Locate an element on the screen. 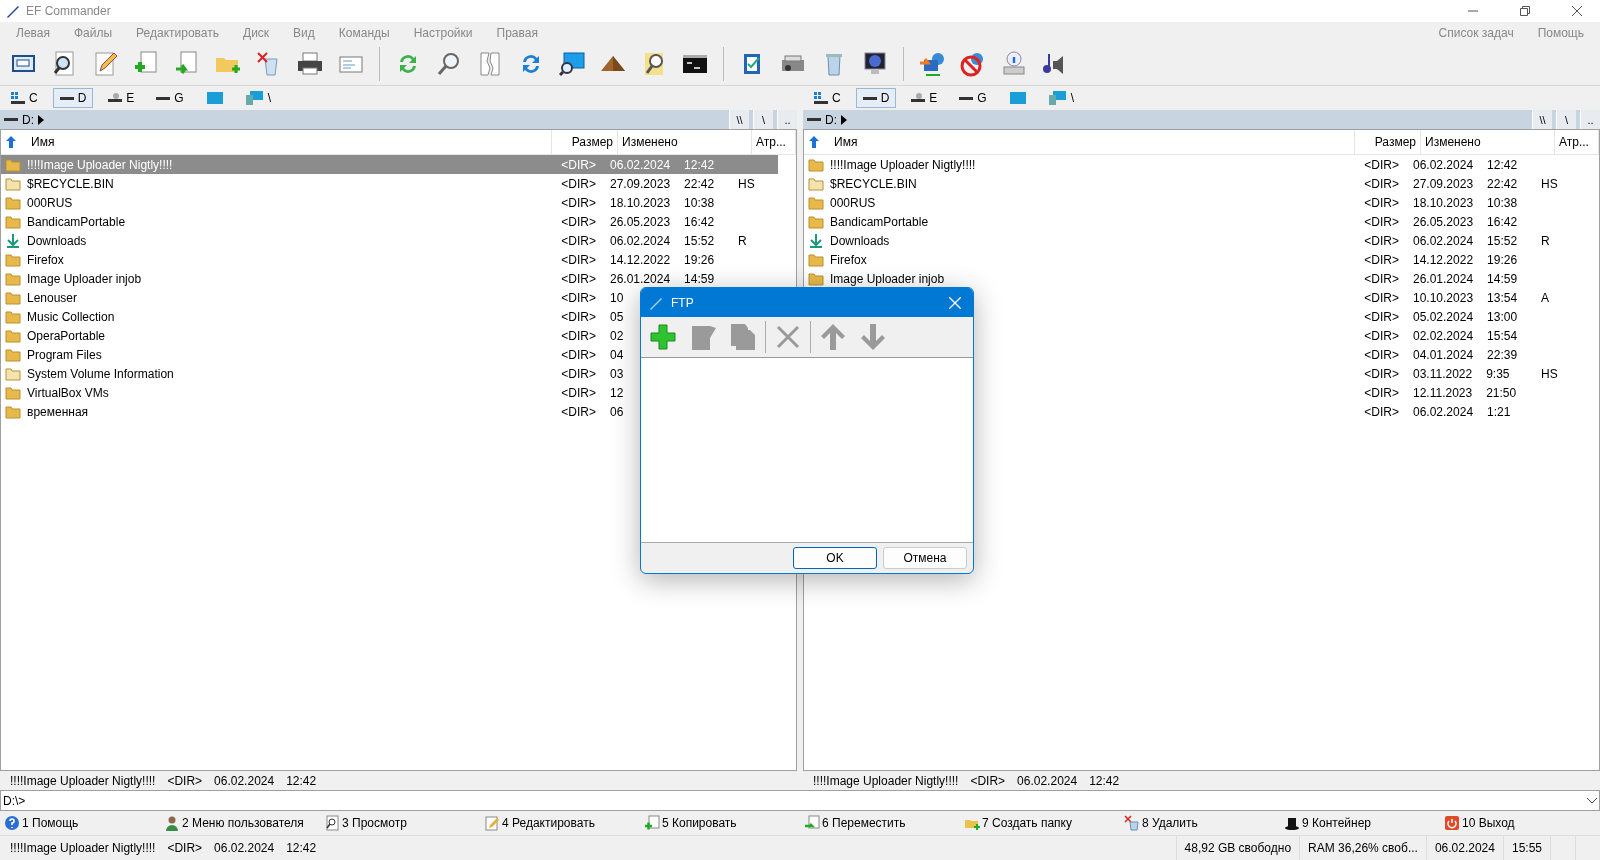 The height and width of the screenshot is (860, 1600). info-name: !!!!Image Uploader Nigtly!!!! is located at coordinates (83, 780).